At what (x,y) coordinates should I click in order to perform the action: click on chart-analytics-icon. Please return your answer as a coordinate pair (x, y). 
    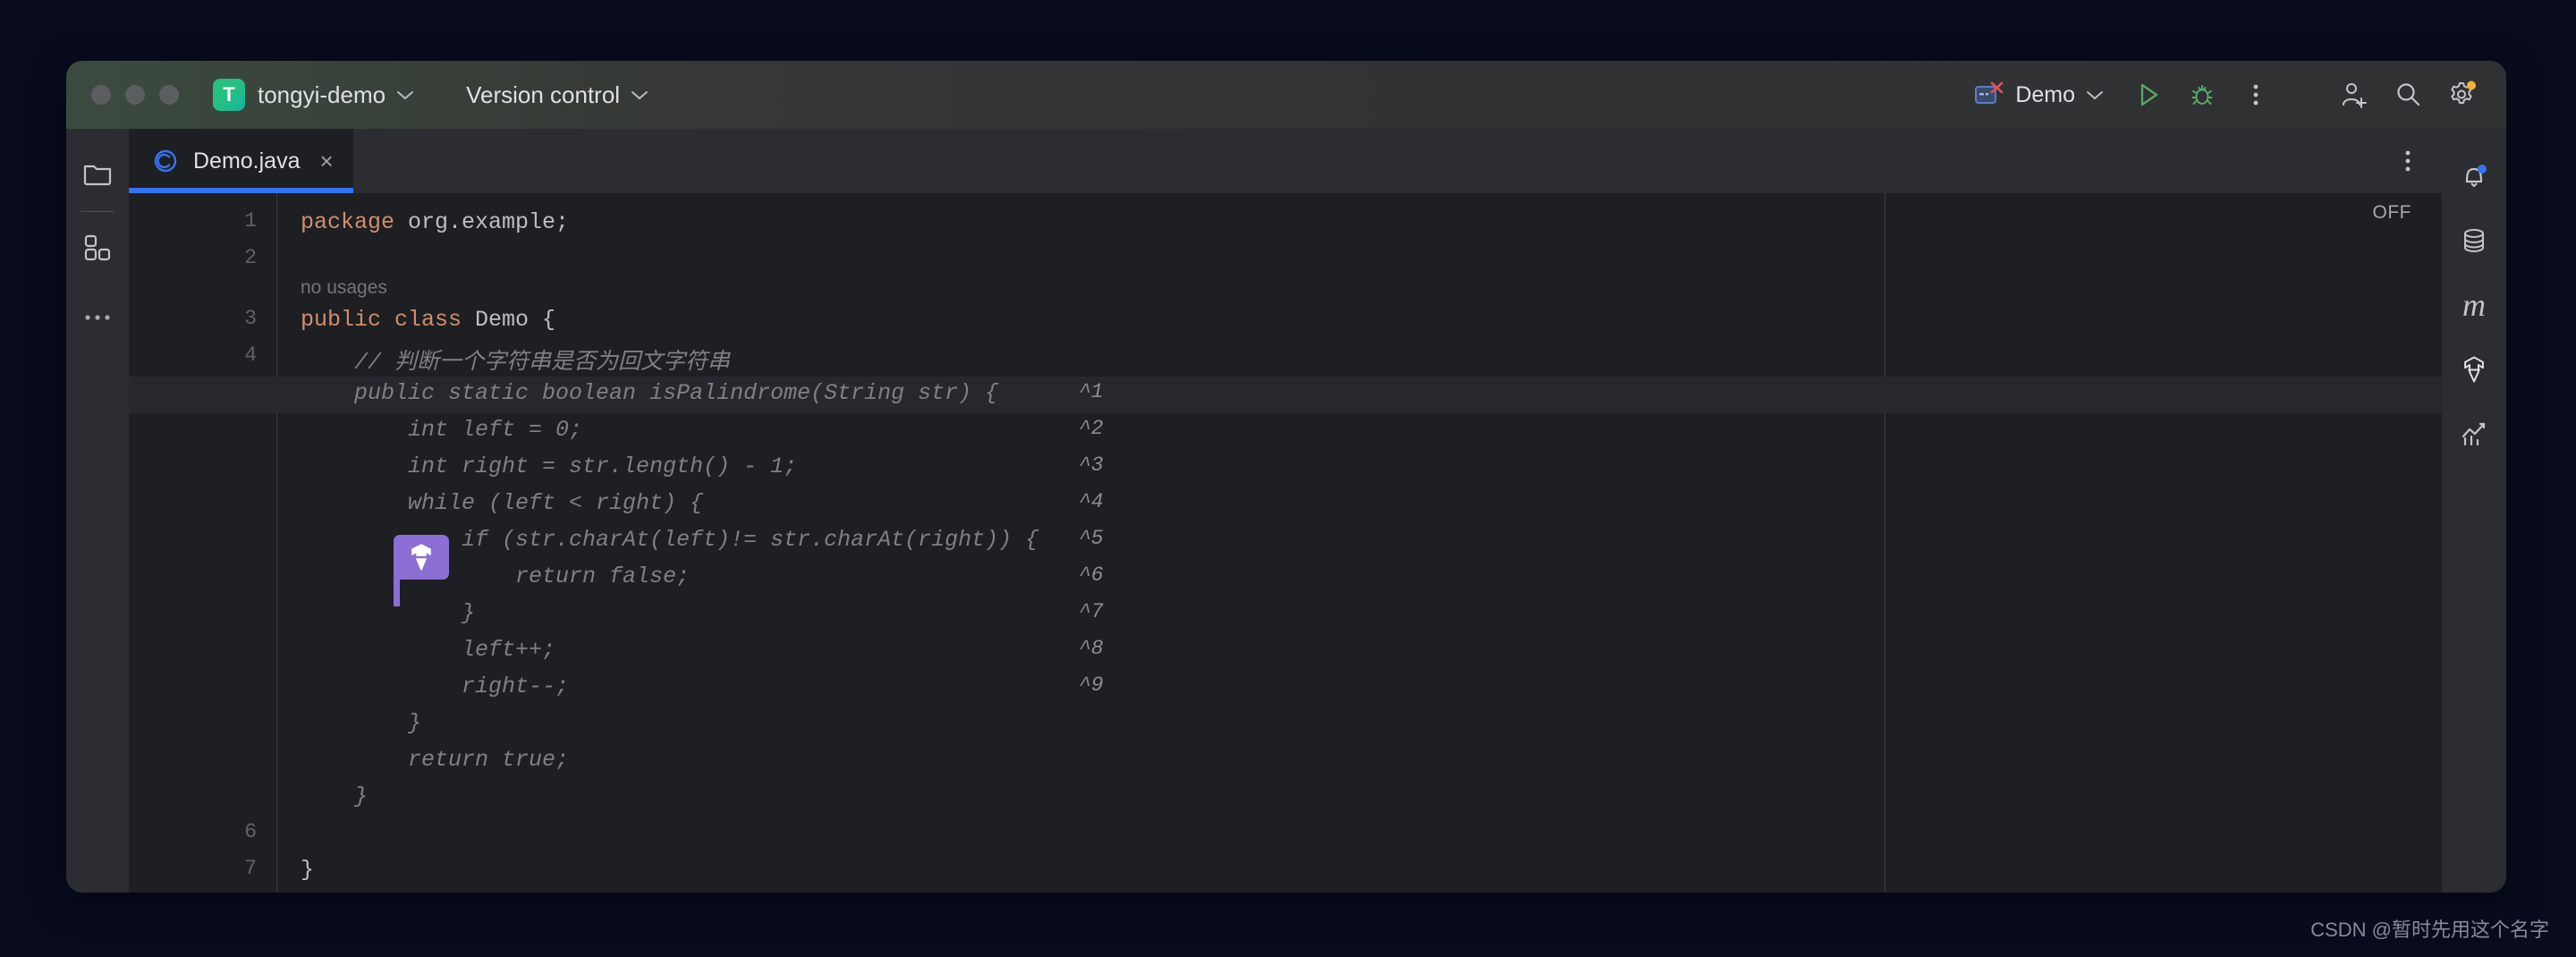
    Looking at the image, I should click on (2474, 434).